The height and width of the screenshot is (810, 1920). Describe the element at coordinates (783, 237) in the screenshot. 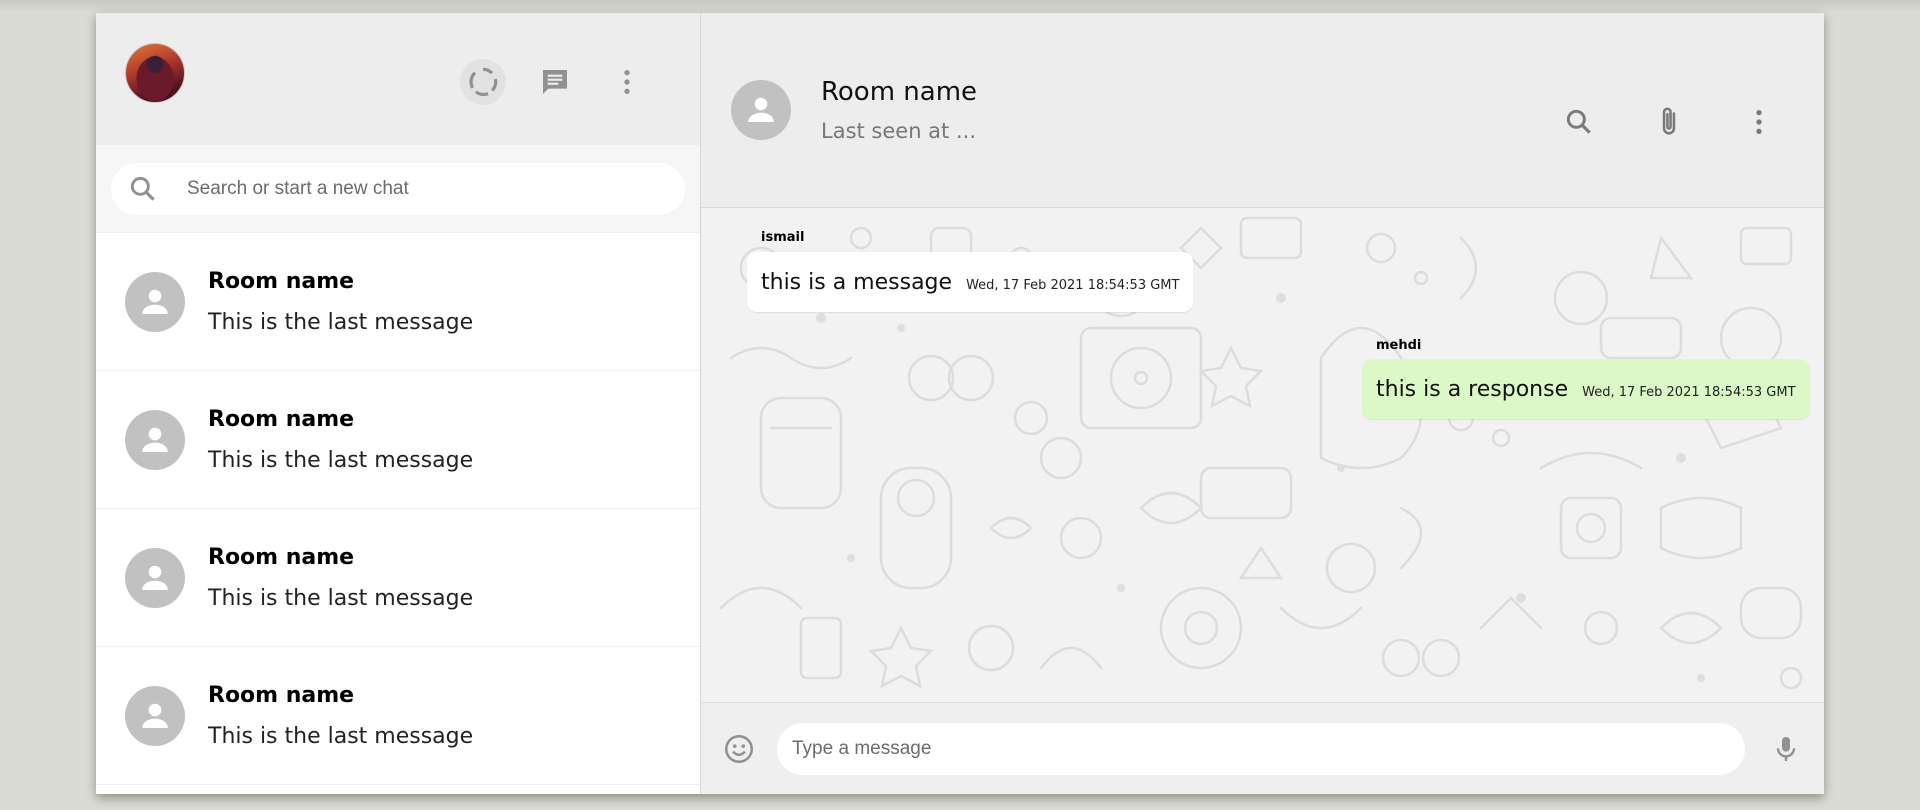

I see `message-author: ismail` at that location.